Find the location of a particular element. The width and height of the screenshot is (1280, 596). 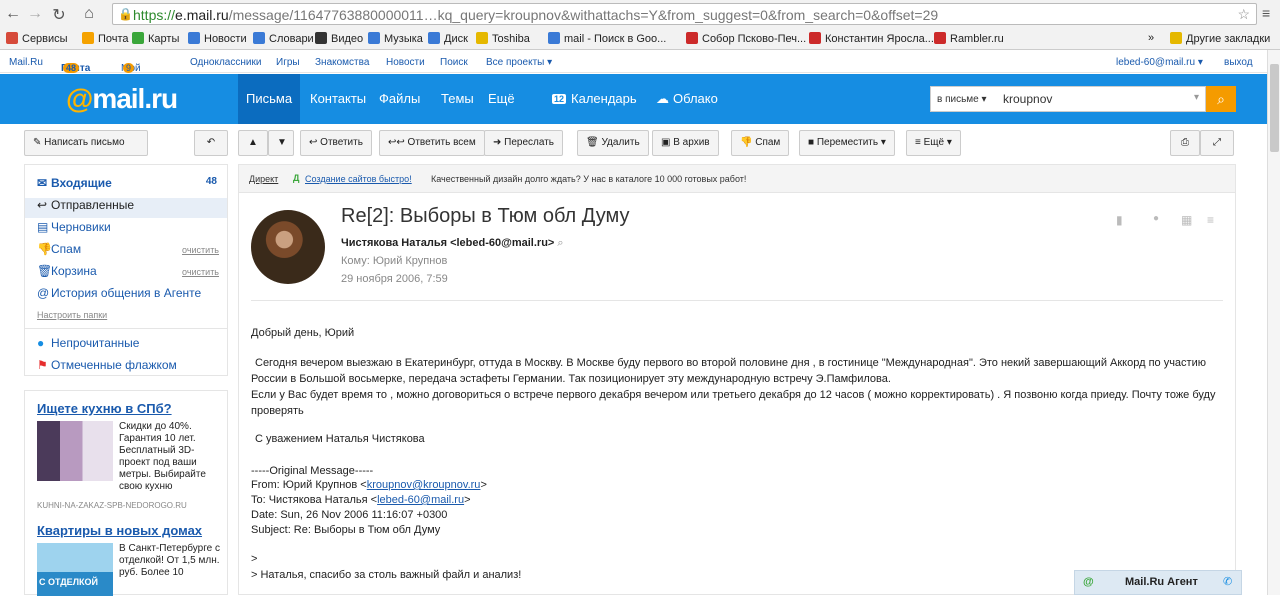

tab-cloud: ☁ Облако is located at coordinates (687, 99).